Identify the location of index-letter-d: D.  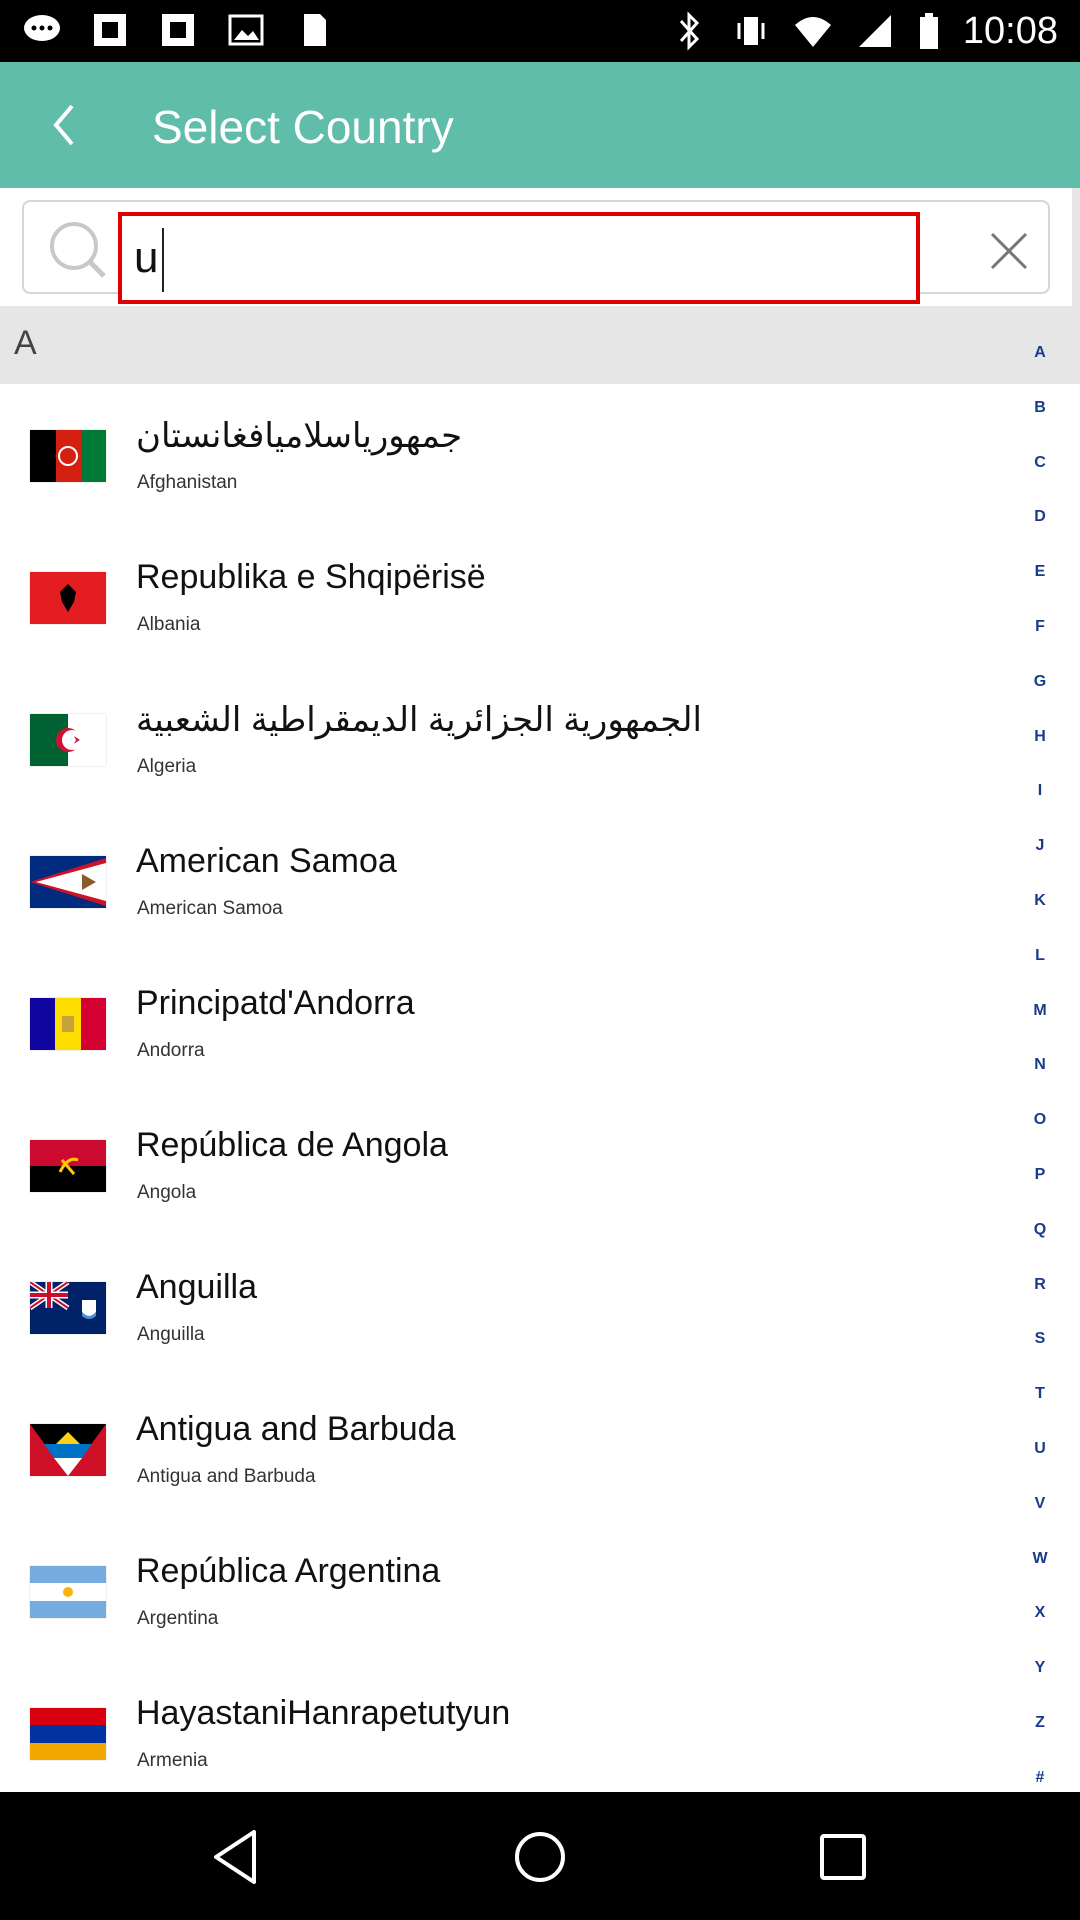
(1040, 529).